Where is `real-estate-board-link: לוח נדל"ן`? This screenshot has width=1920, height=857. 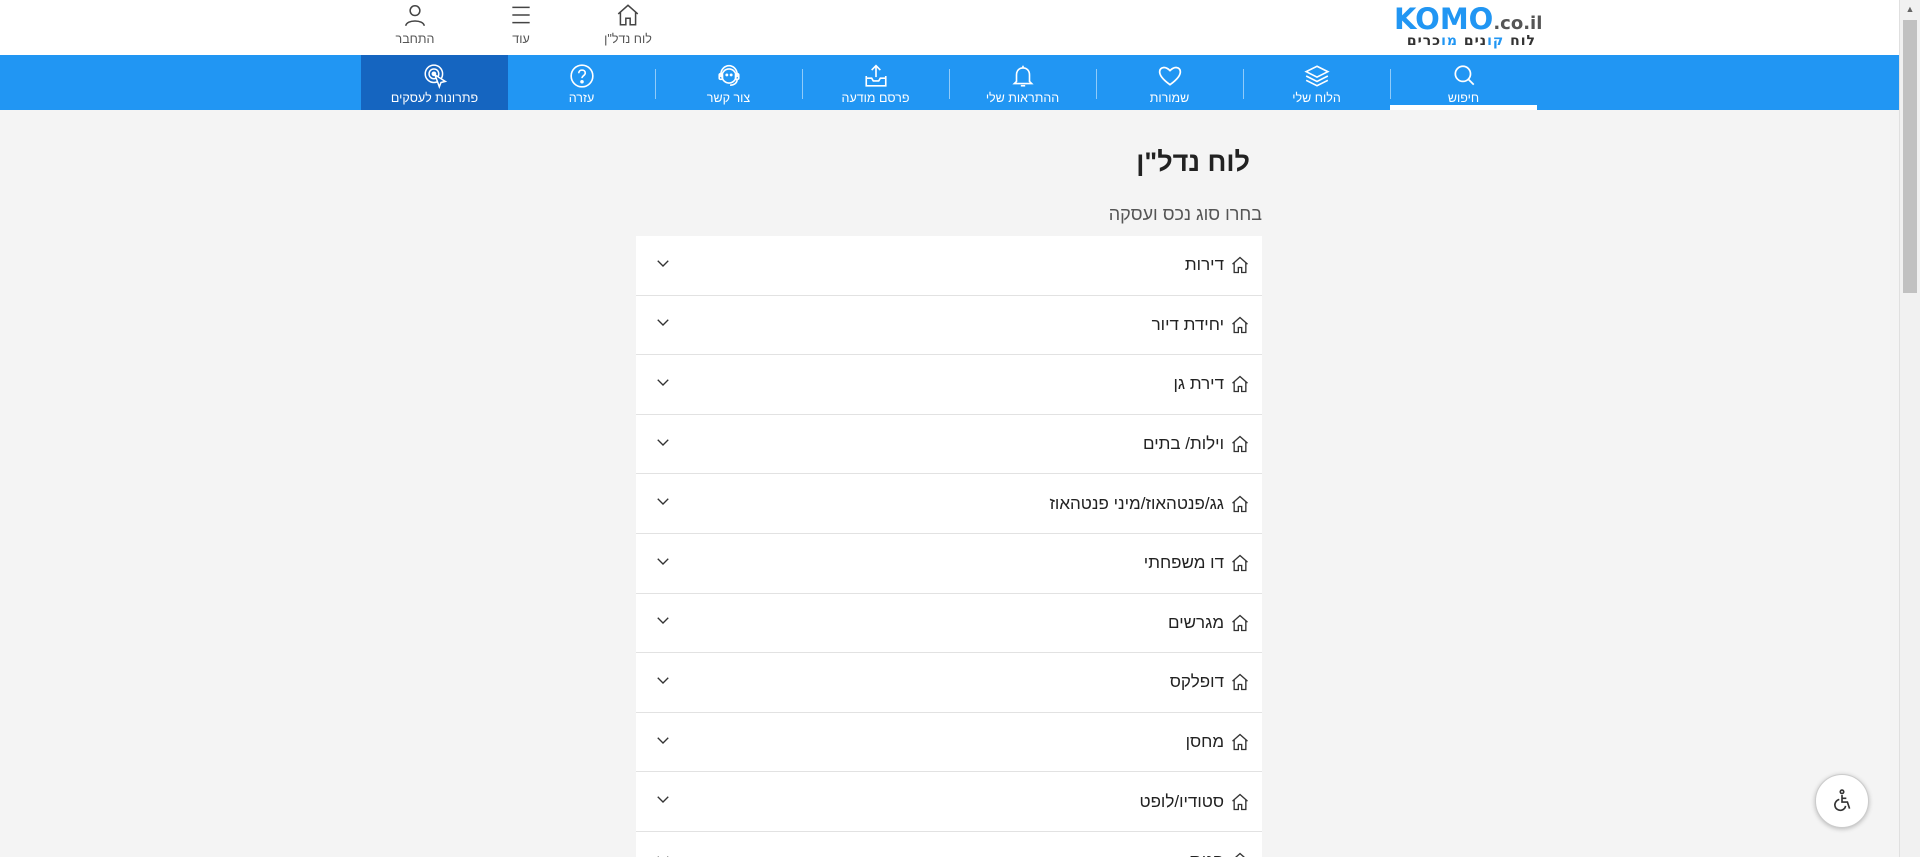 real-estate-board-link: לוח נדל"ן is located at coordinates (628, 27).